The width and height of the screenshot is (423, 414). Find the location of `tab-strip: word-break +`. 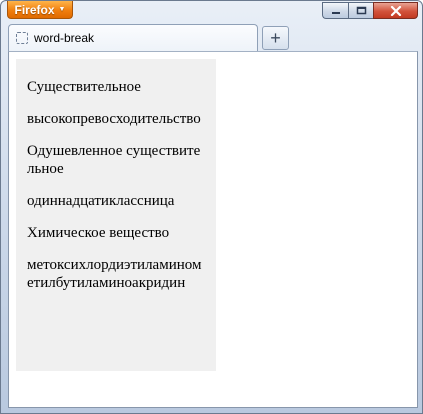

tab-strip: word-break + is located at coordinates (211, 37).